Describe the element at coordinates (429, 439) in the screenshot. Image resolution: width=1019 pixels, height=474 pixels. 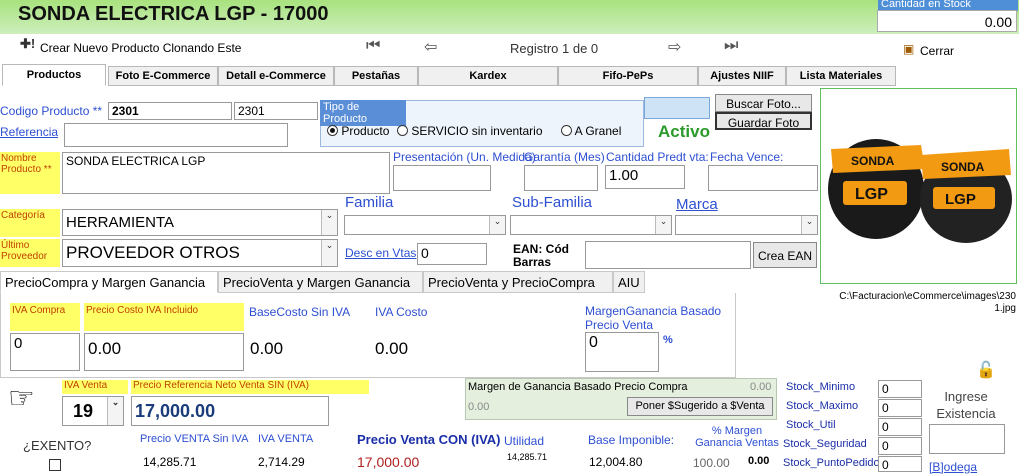
I see `pv-con-iva-label: Precio Venta CON (IVA)` at that location.